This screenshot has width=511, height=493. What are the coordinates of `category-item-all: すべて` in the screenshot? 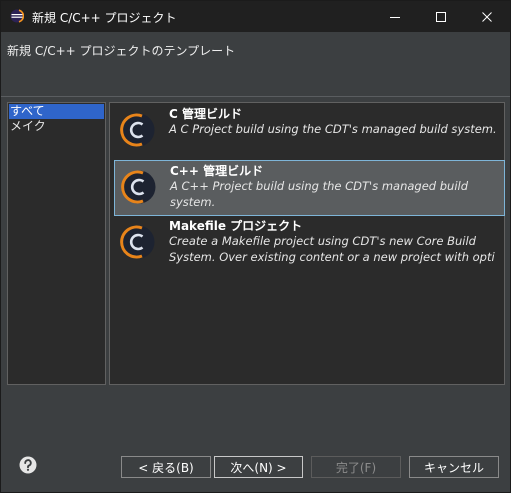 It's located at (56, 111).